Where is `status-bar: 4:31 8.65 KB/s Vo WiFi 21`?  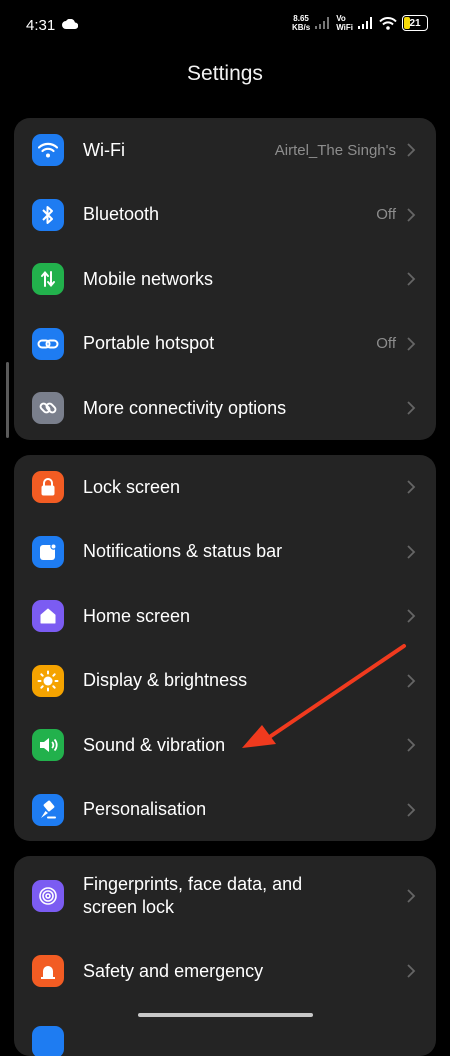 status-bar: 4:31 8.65 KB/s Vo WiFi 21 is located at coordinates (225, 25).